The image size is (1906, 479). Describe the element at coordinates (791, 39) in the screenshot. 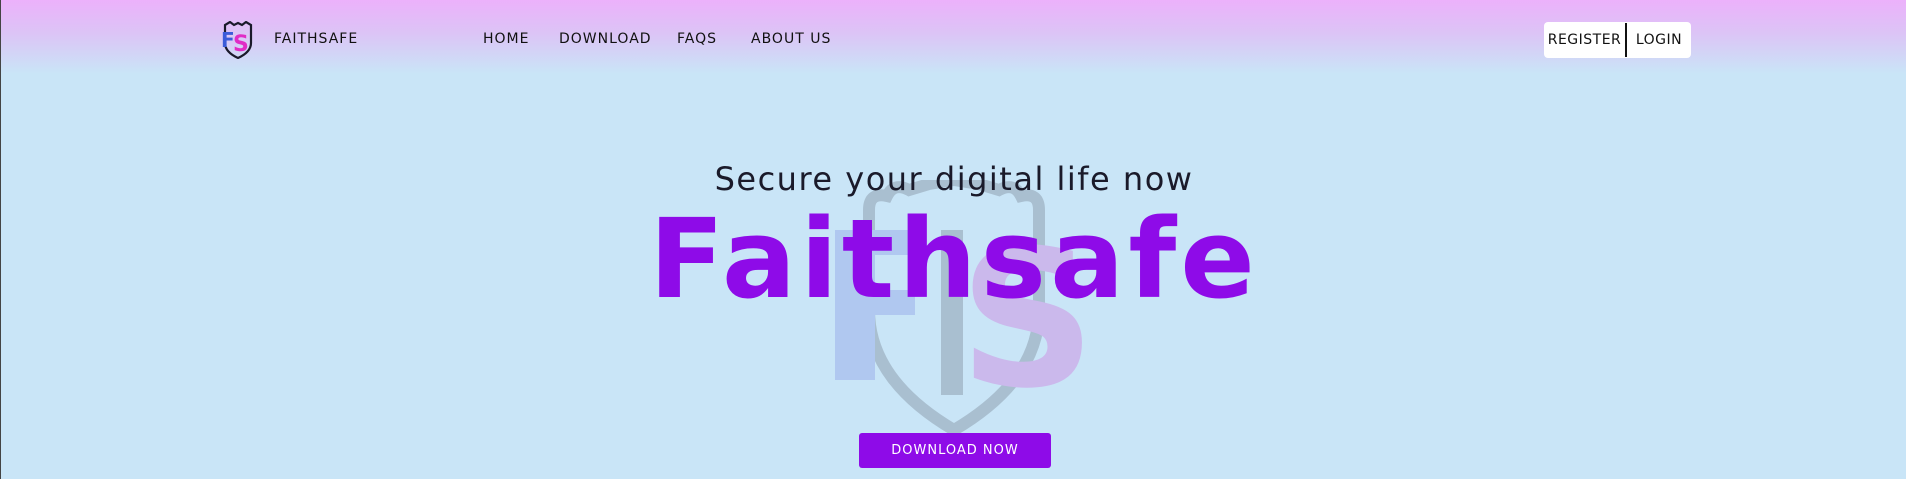

I see `nav-about-us: ABOUT US` at that location.